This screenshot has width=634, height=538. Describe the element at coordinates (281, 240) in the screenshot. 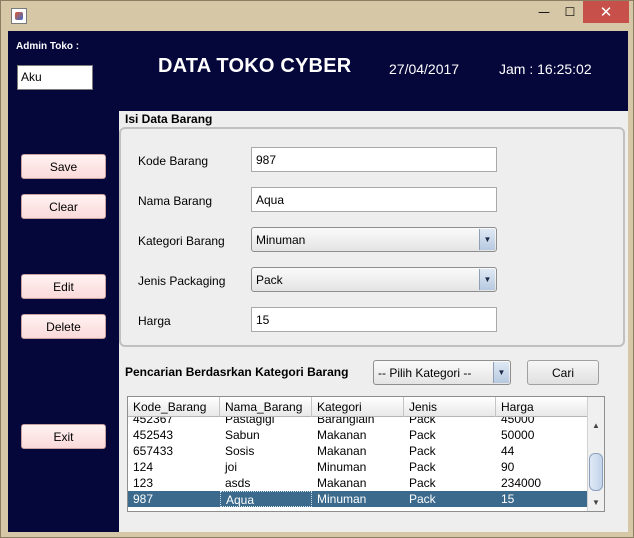

I see `kategori-barang-value: Minuman` at that location.